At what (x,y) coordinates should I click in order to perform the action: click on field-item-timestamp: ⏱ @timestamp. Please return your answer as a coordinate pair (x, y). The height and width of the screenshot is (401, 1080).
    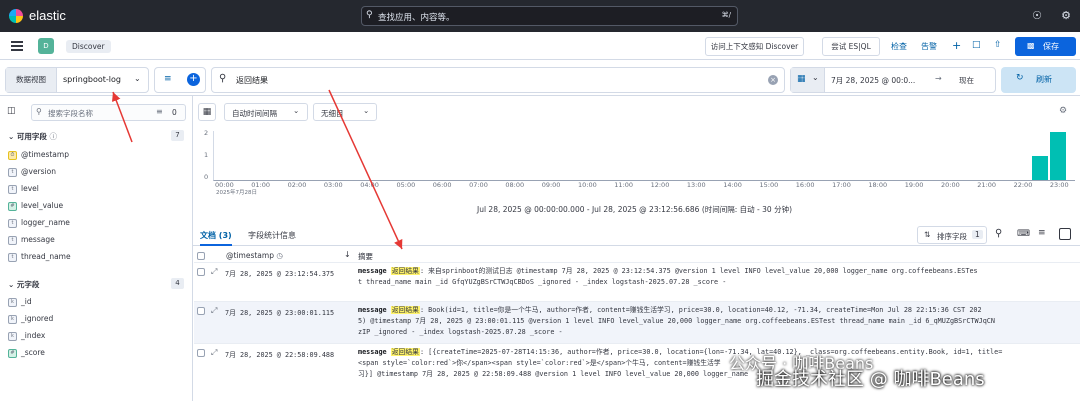
    Looking at the image, I should click on (38, 156).